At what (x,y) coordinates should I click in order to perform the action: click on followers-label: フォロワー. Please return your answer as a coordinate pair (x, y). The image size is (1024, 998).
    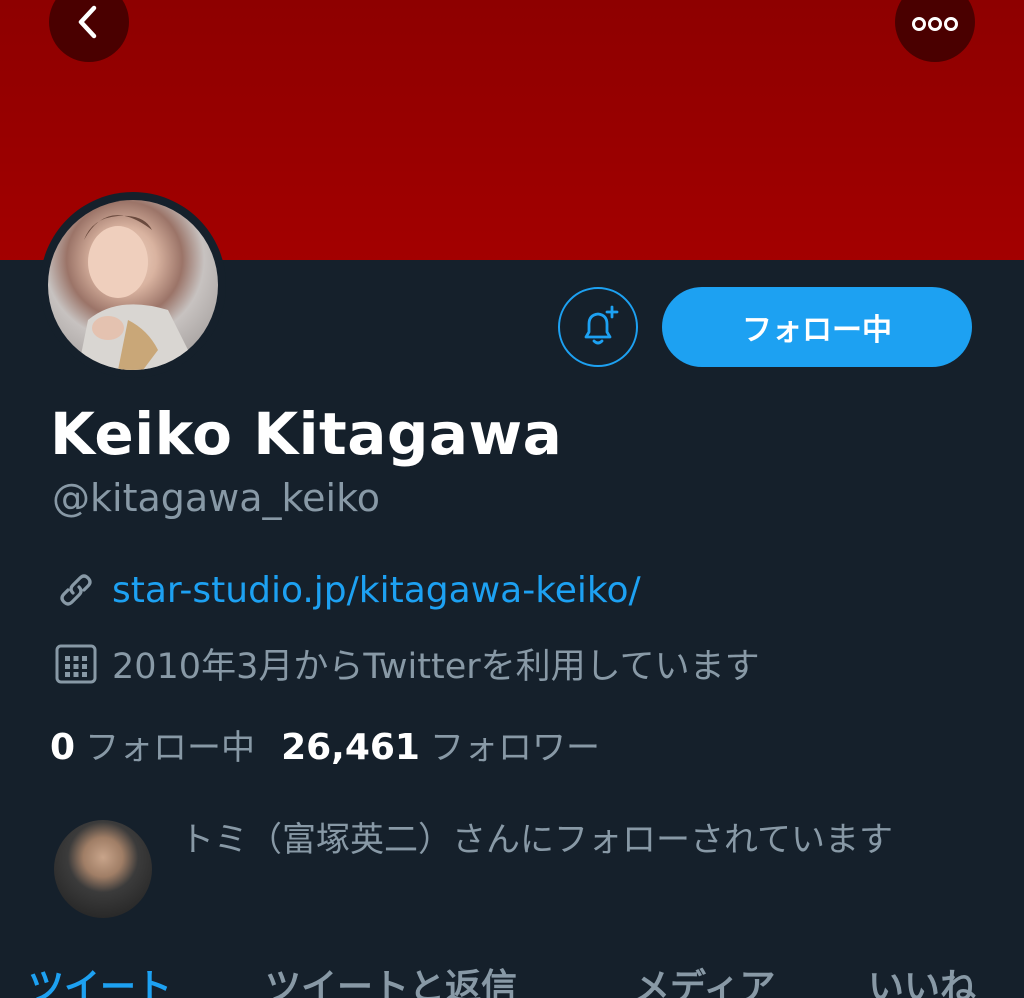
    Looking at the image, I should click on (514, 748).